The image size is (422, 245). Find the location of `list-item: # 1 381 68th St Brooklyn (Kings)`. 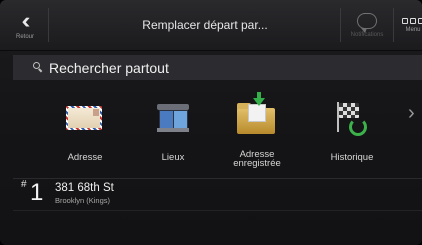

list-item: # 1 381 68th St Brooklyn (Kings) is located at coordinates (217, 192).